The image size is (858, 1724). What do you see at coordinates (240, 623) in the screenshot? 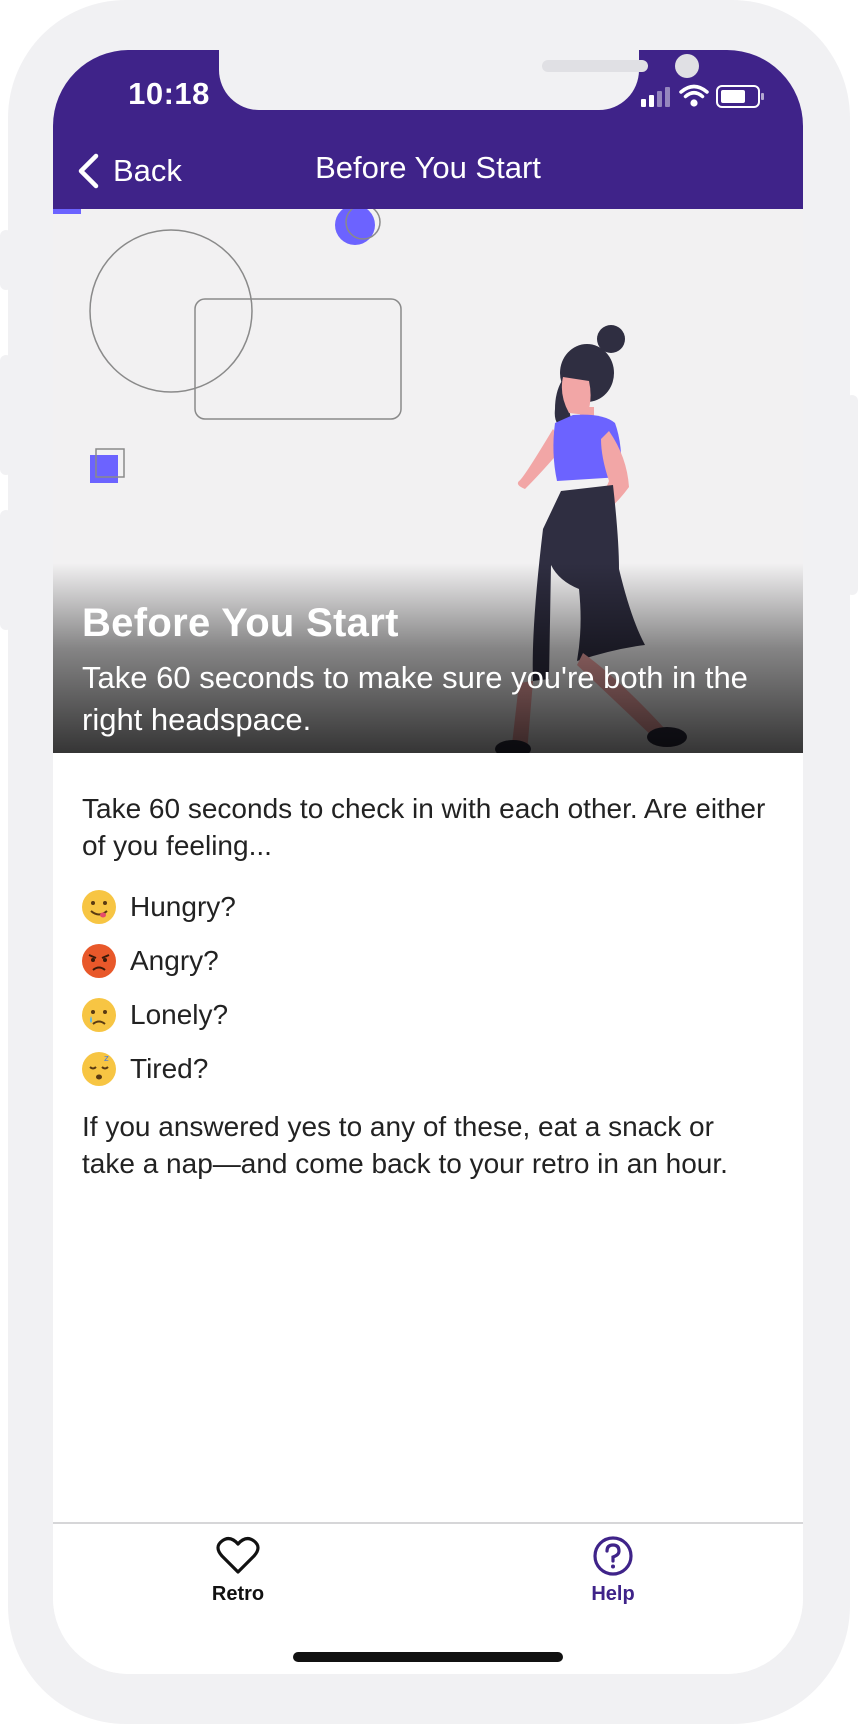
I see `hero-title: Before You Start` at bounding box center [240, 623].